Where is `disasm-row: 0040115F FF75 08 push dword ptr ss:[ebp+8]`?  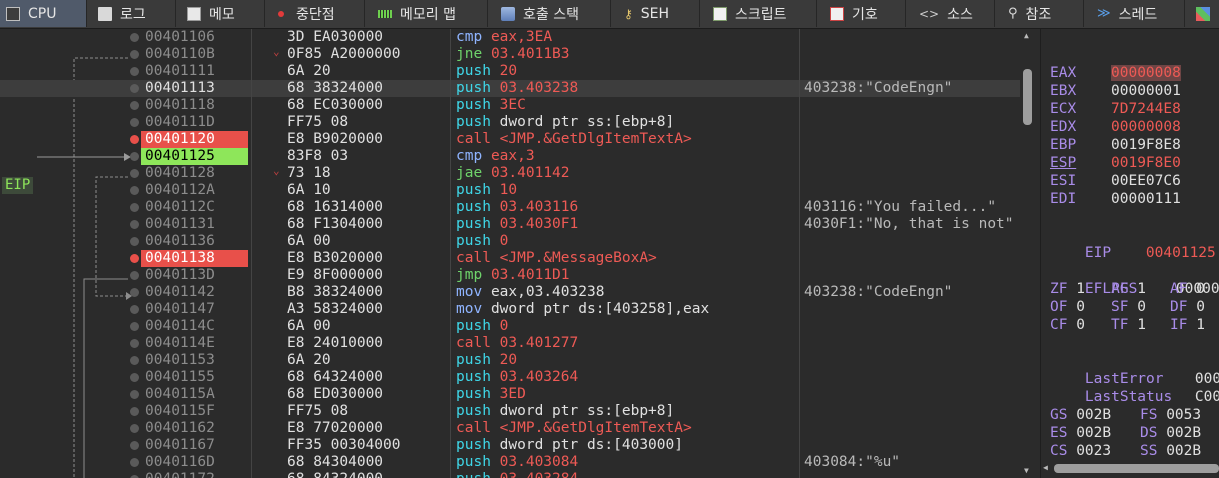
disasm-row: 0040115F FF75 08 push dword ptr ss:[ebp+8] is located at coordinates (510, 411).